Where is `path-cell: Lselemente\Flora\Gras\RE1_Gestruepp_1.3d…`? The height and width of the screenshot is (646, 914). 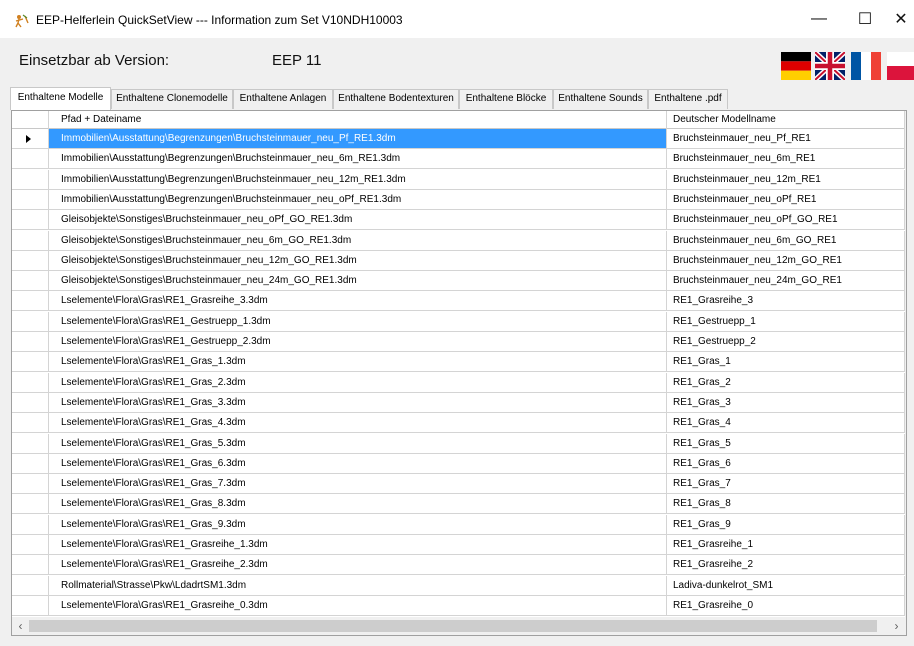
path-cell: Lselemente\Flora\Gras\RE1_Gestruepp_1.3d… is located at coordinates (358, 321).